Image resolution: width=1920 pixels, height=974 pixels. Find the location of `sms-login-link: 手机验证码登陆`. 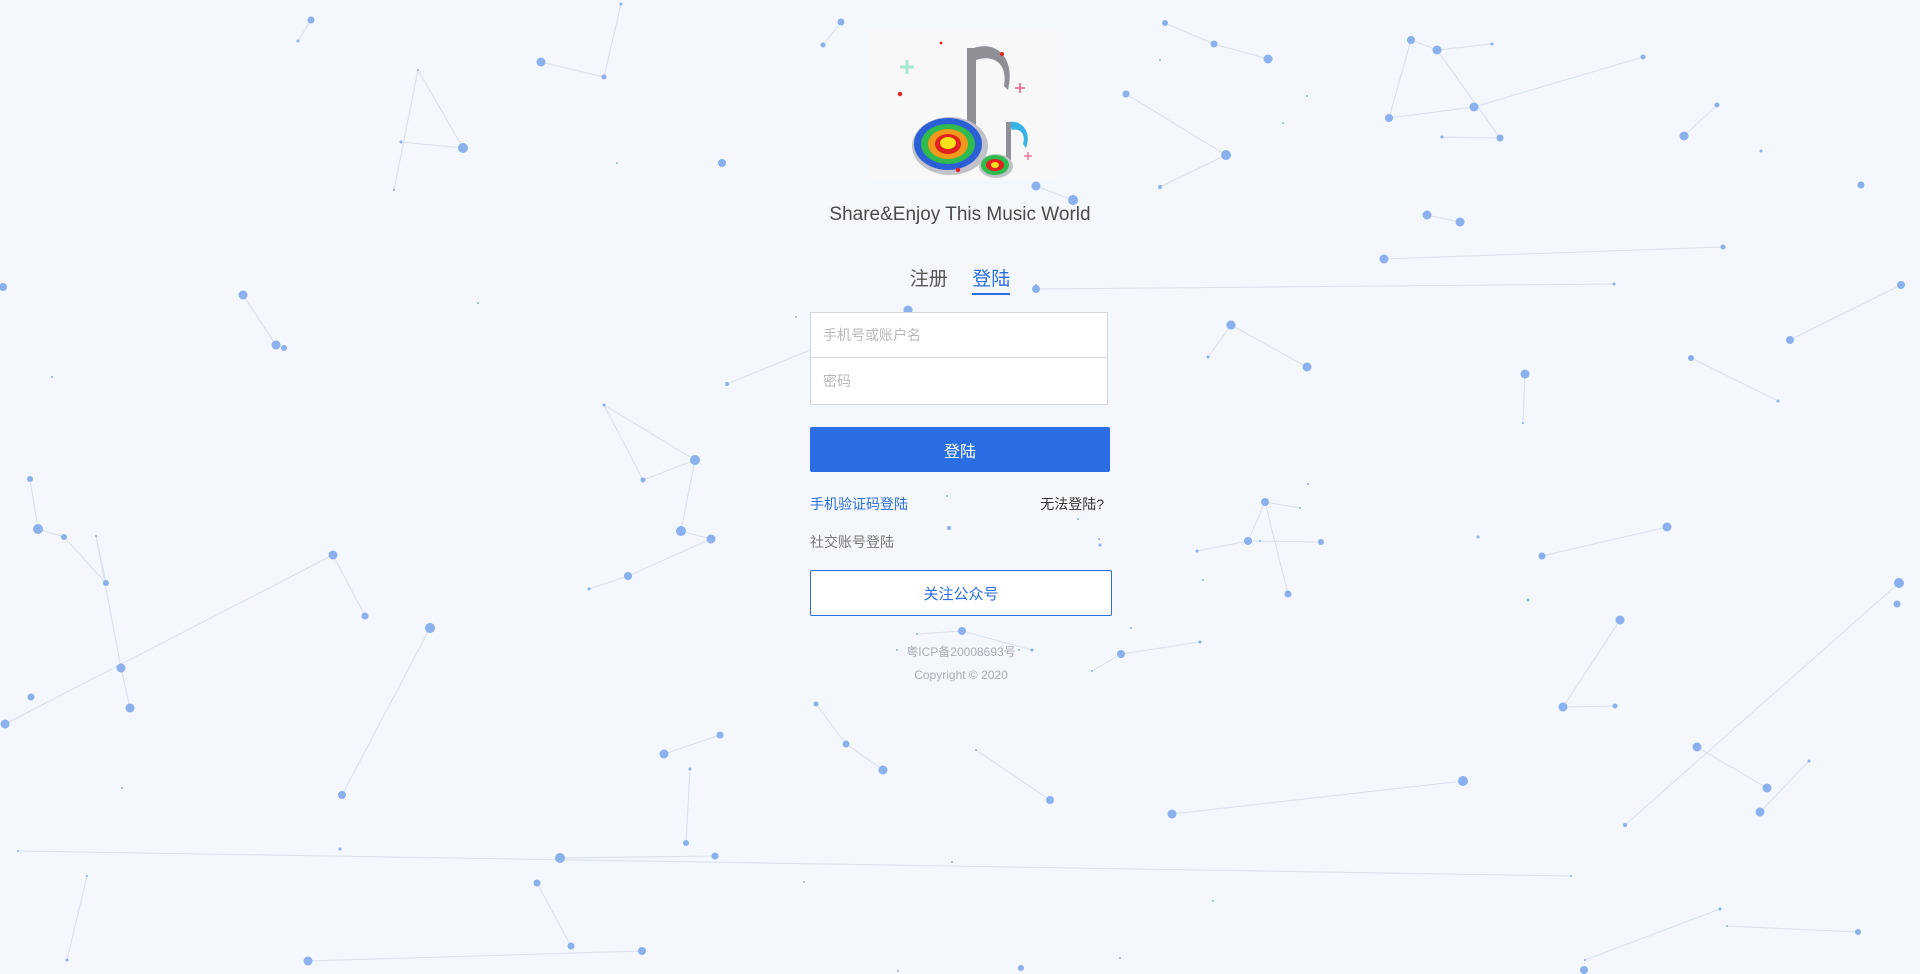

sms-login-link: 手机验证码登陆 is located at coordinates (859, 504).